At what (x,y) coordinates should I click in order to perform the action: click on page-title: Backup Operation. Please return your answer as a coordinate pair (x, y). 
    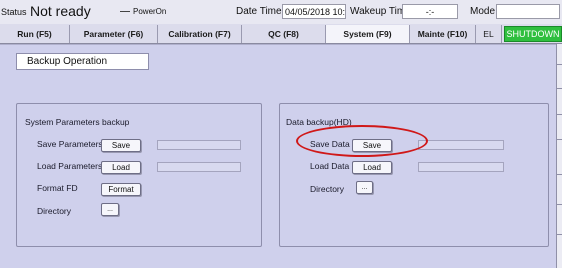
    Looking at the image, I should click on (82, 61).